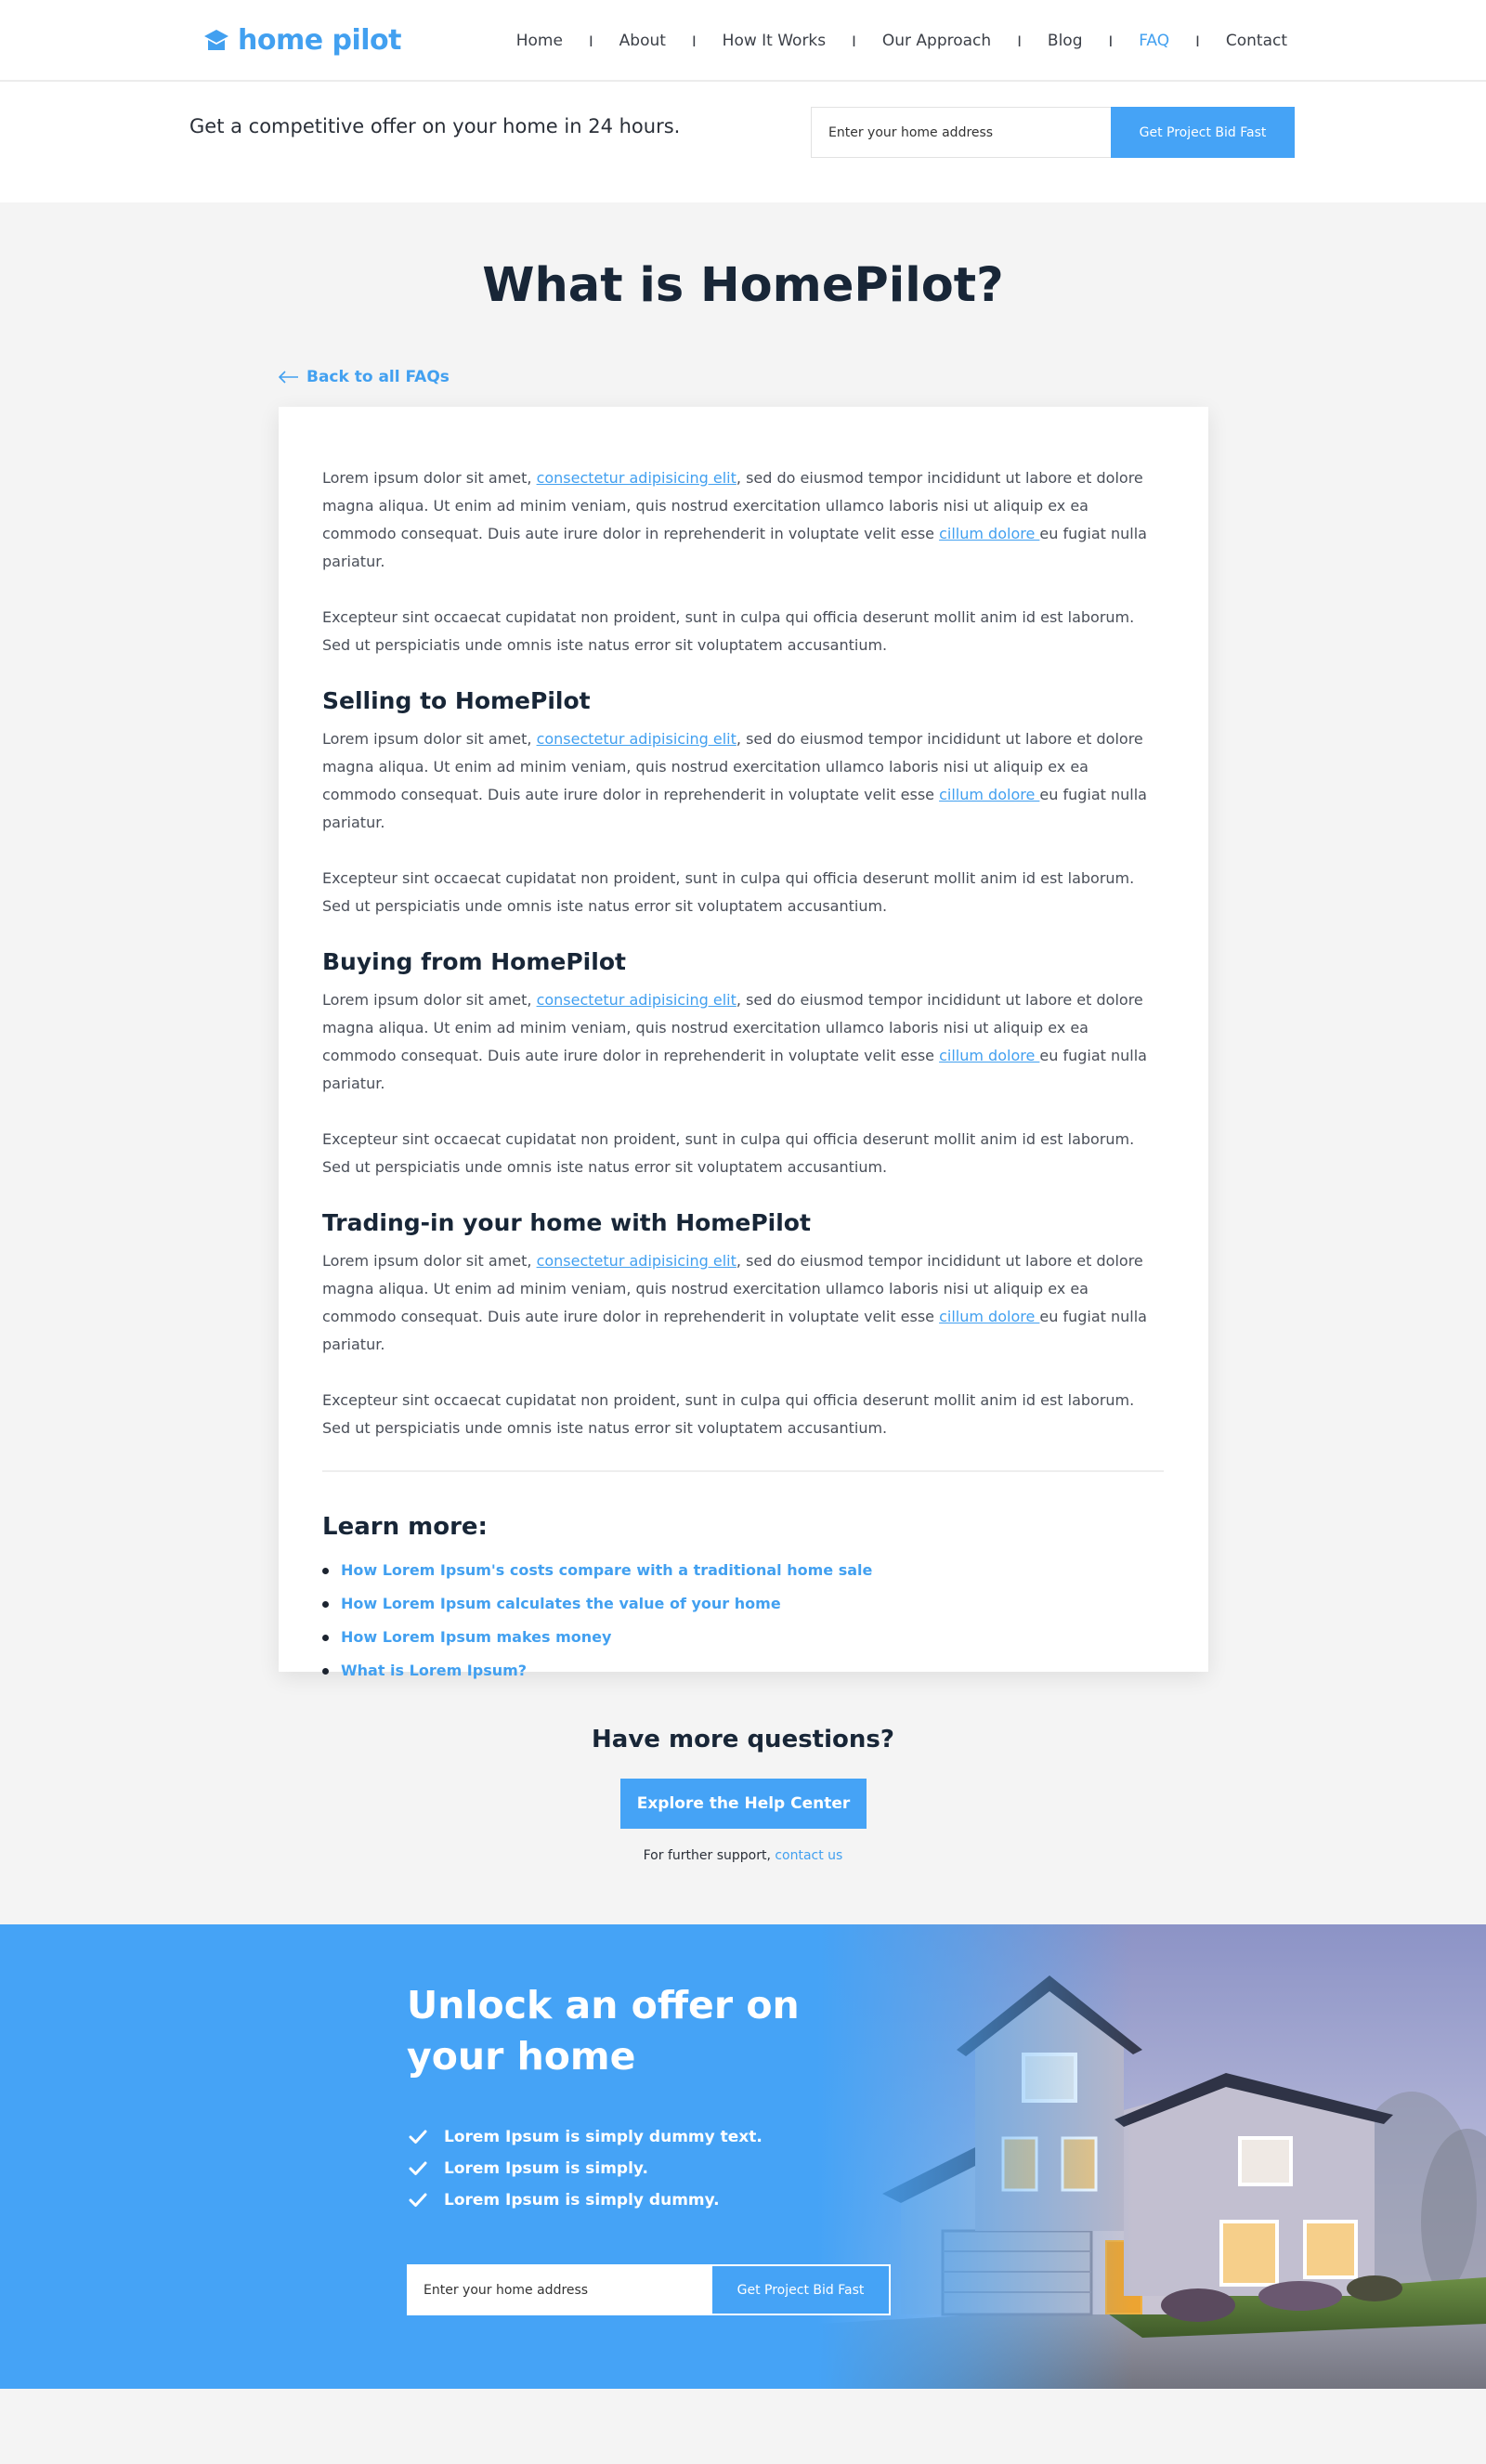 This screenshot has height=2464, width=1486. I want to click on nav-about: About, so click(643, 41).